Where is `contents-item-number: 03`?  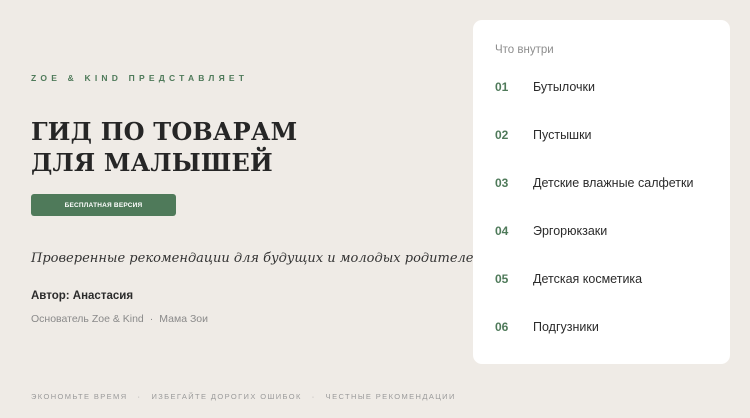 contents-item-number: 03 is located at coordinates (502, 183).